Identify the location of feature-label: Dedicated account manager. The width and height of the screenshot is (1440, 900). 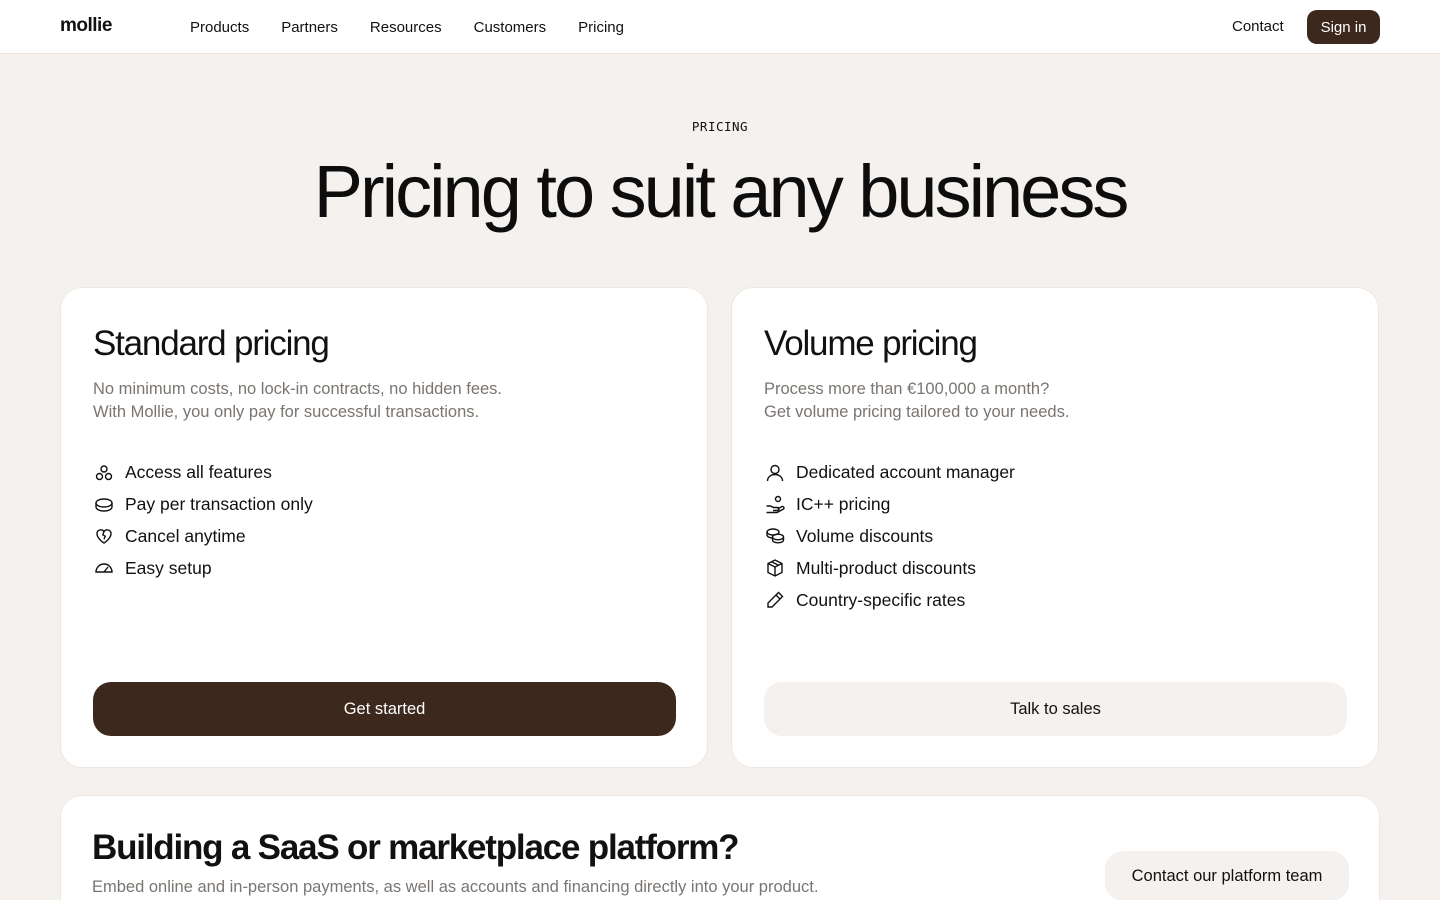
(905, 472).